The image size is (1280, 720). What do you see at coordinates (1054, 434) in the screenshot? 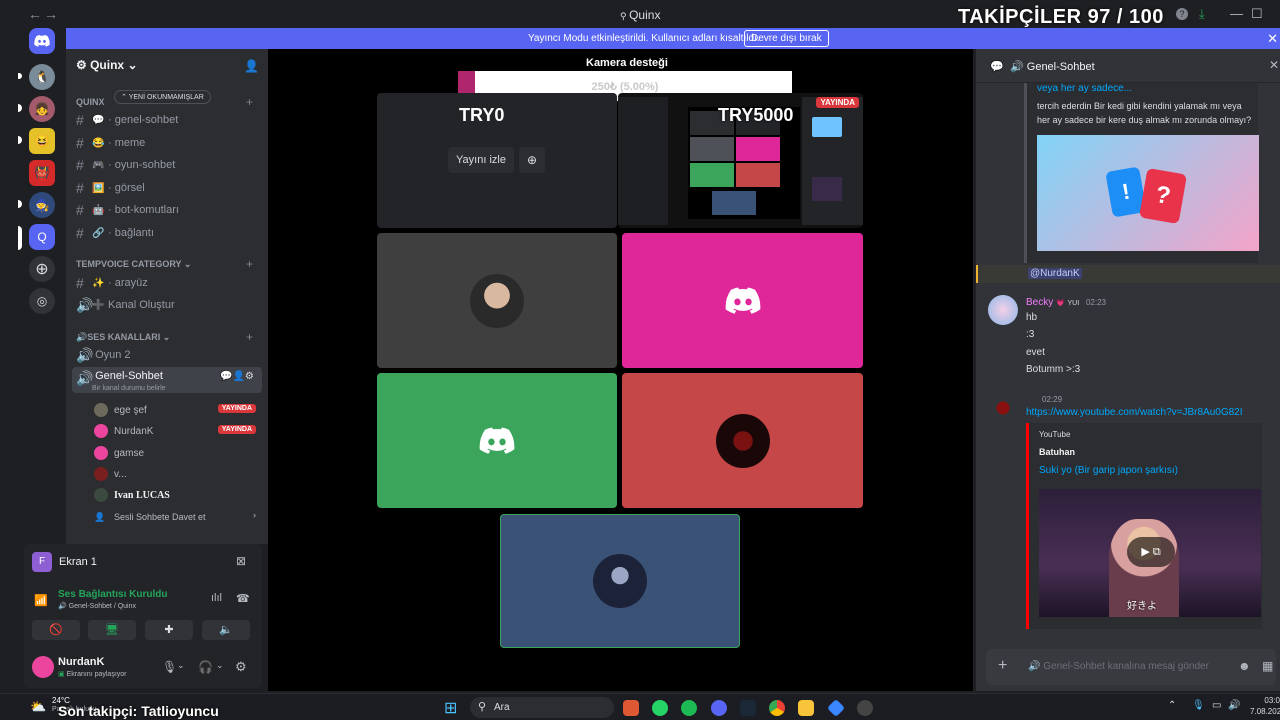
I see `embed-provider: YouTube` at bounding box center [1054, 434].